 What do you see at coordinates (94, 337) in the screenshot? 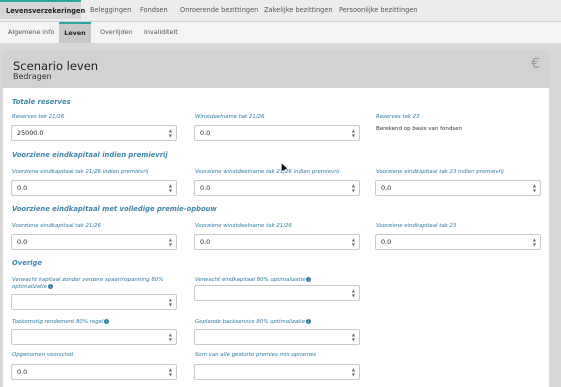
I see `toekomstig-rendement-select: ▲ ▼` at bounding box center [94, 337].